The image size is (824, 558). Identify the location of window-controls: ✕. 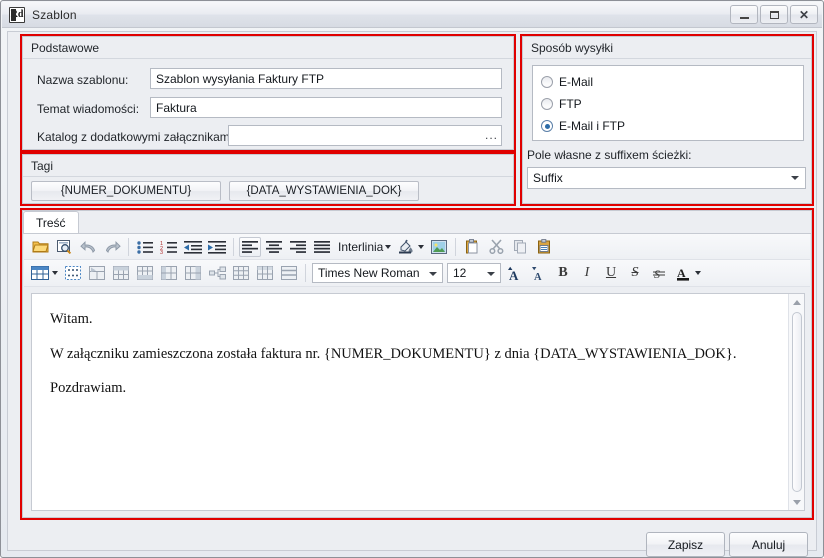
(774, 14).